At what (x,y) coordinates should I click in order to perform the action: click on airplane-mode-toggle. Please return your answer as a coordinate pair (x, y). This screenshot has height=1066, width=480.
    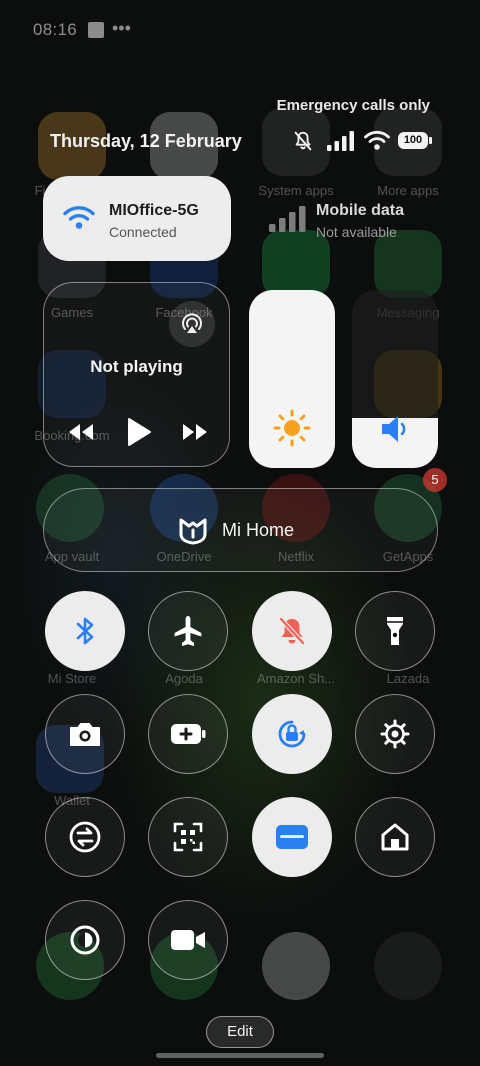
    Looking at the image, I should click on (188, 631).